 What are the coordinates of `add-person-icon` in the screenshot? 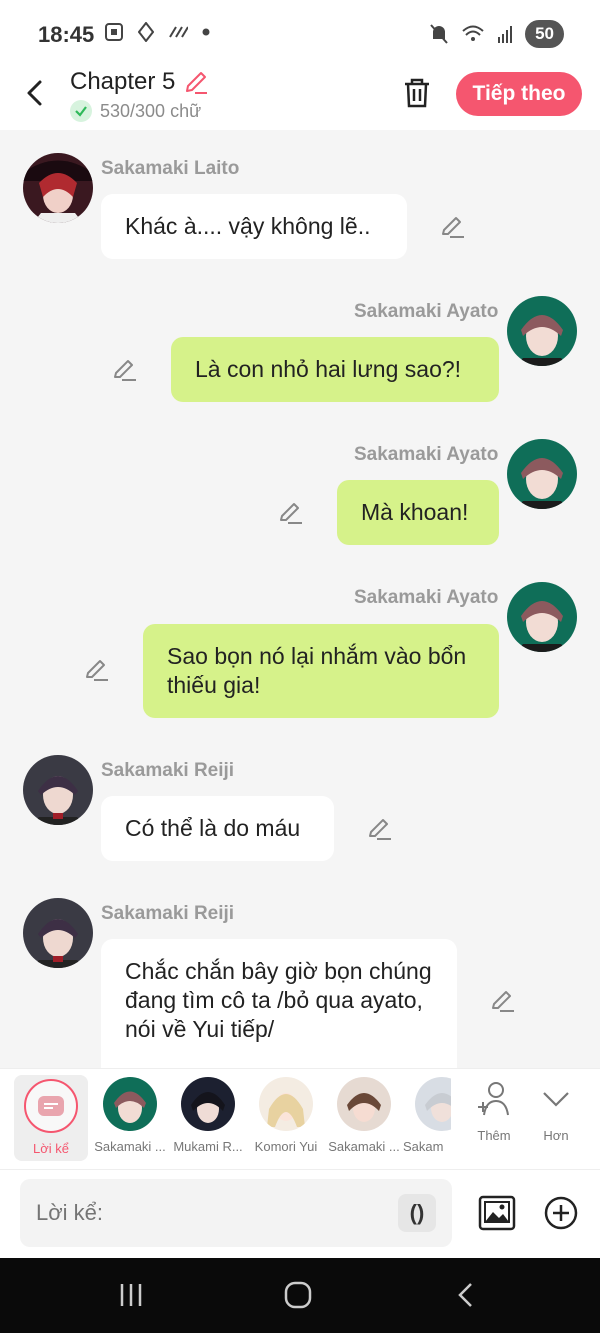 It's located at (493, 1099).